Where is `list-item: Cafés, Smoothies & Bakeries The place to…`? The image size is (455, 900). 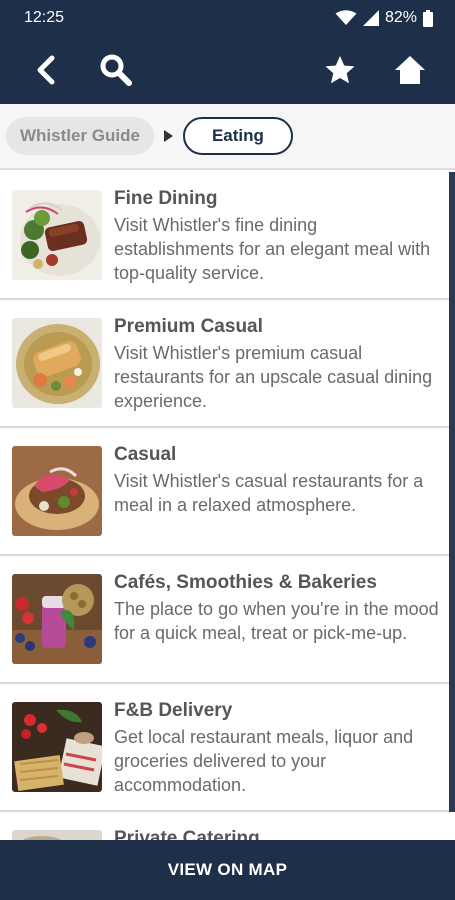
list-item: Cafés, Smoothies & Bakeries The place to… is located at coordinates (224, 620).